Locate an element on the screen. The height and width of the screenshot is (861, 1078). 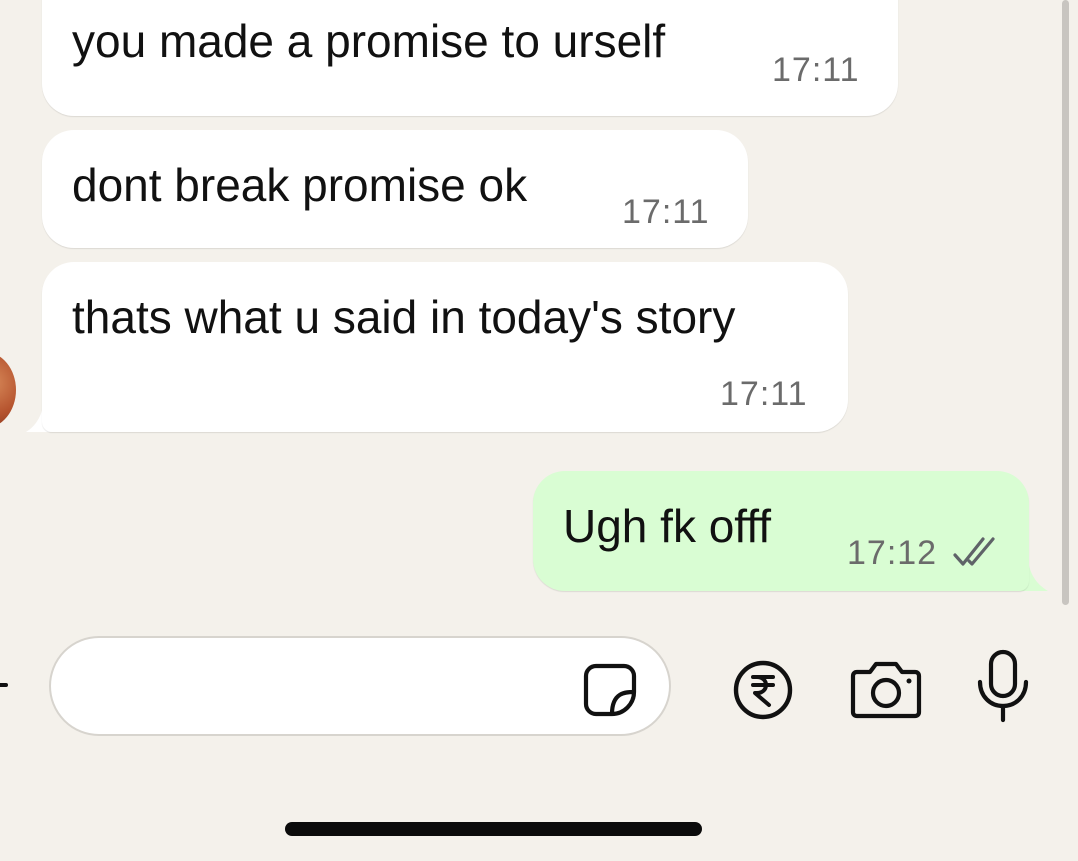
message-timestamp: 17:12 is located at coordinates (892, 553).